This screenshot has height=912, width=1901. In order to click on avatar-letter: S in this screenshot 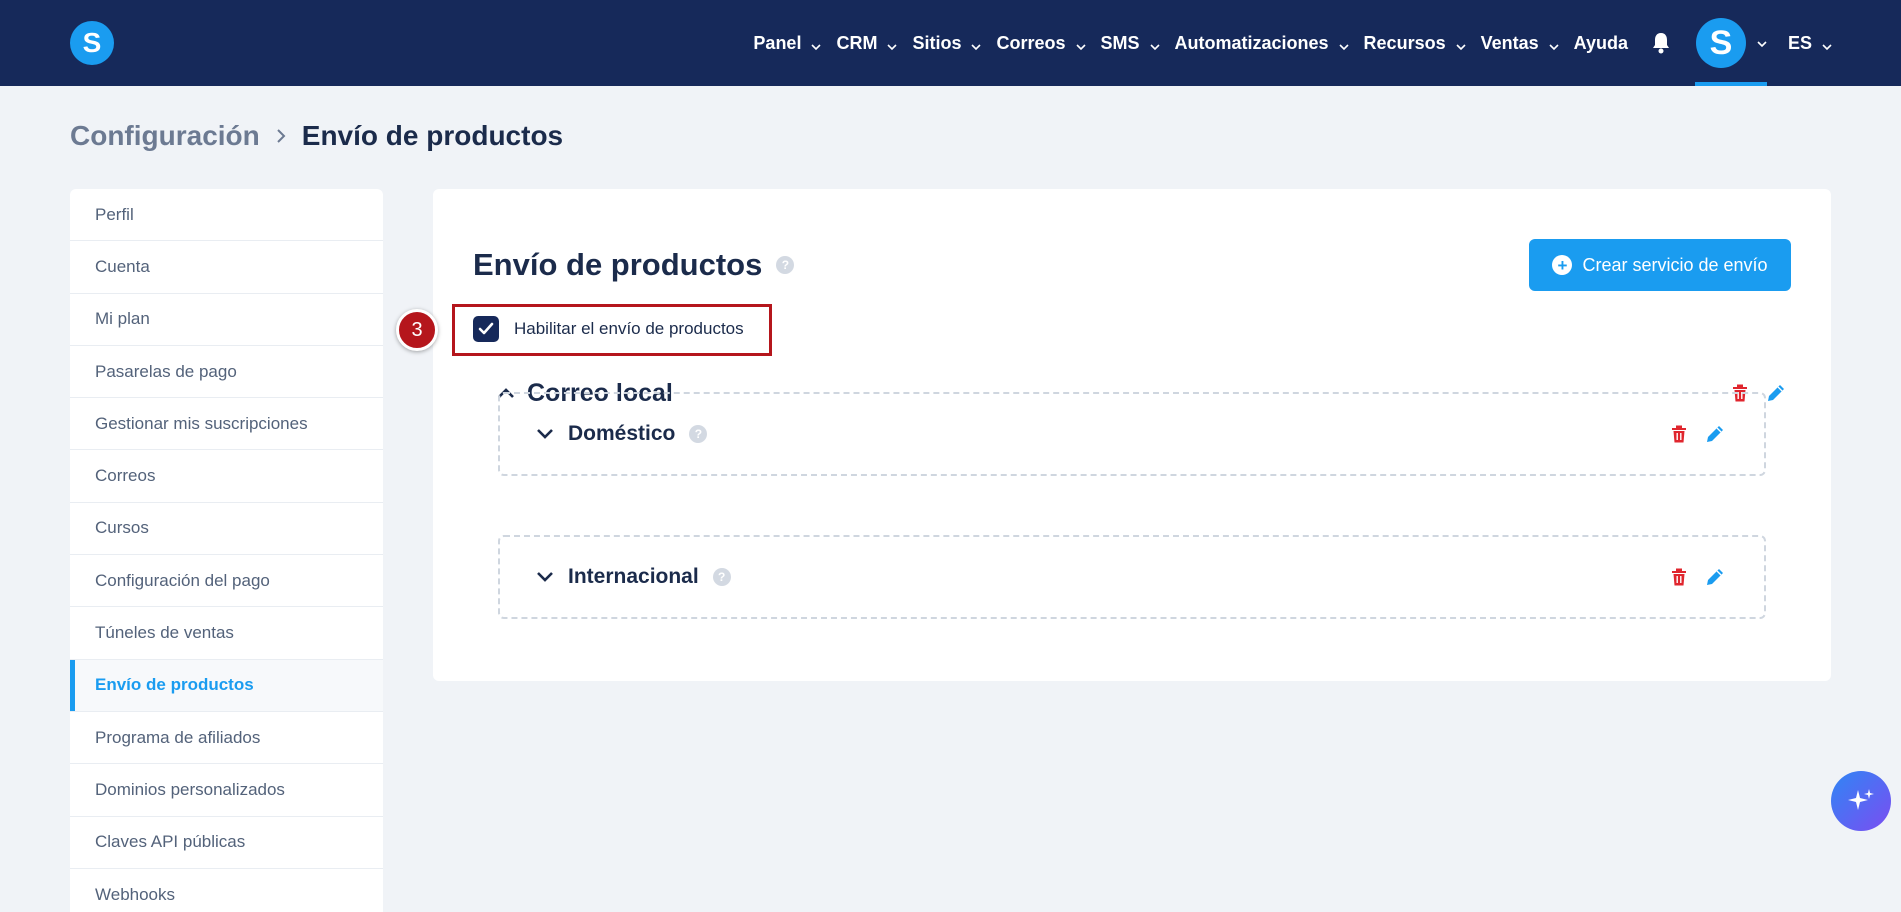, I will do `click(1721, 42)`.